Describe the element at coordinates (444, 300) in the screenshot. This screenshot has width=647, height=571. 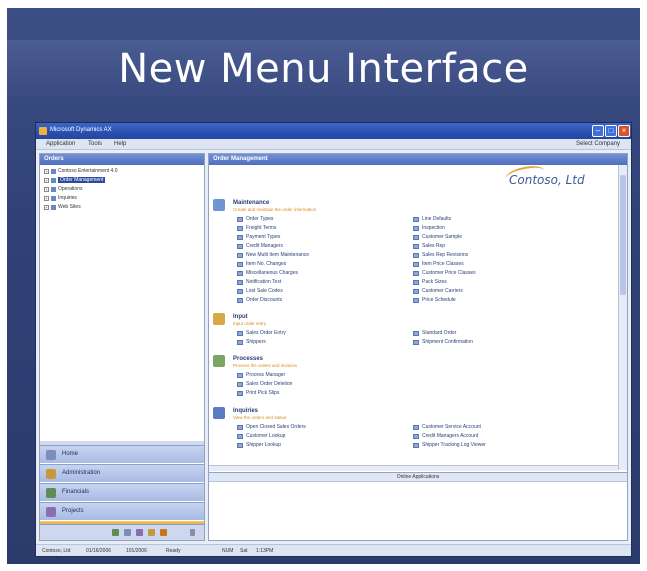
I see `link-price-schedule: Price Schedule` at that location.